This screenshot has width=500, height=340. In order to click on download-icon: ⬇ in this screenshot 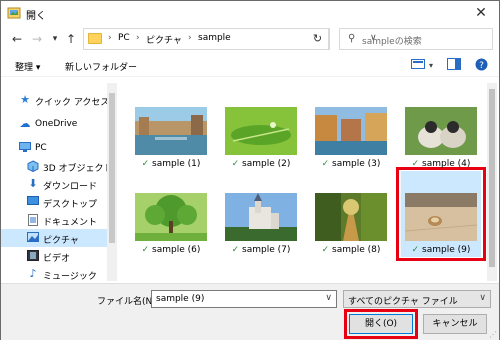, I will do `click(33, 183)`.